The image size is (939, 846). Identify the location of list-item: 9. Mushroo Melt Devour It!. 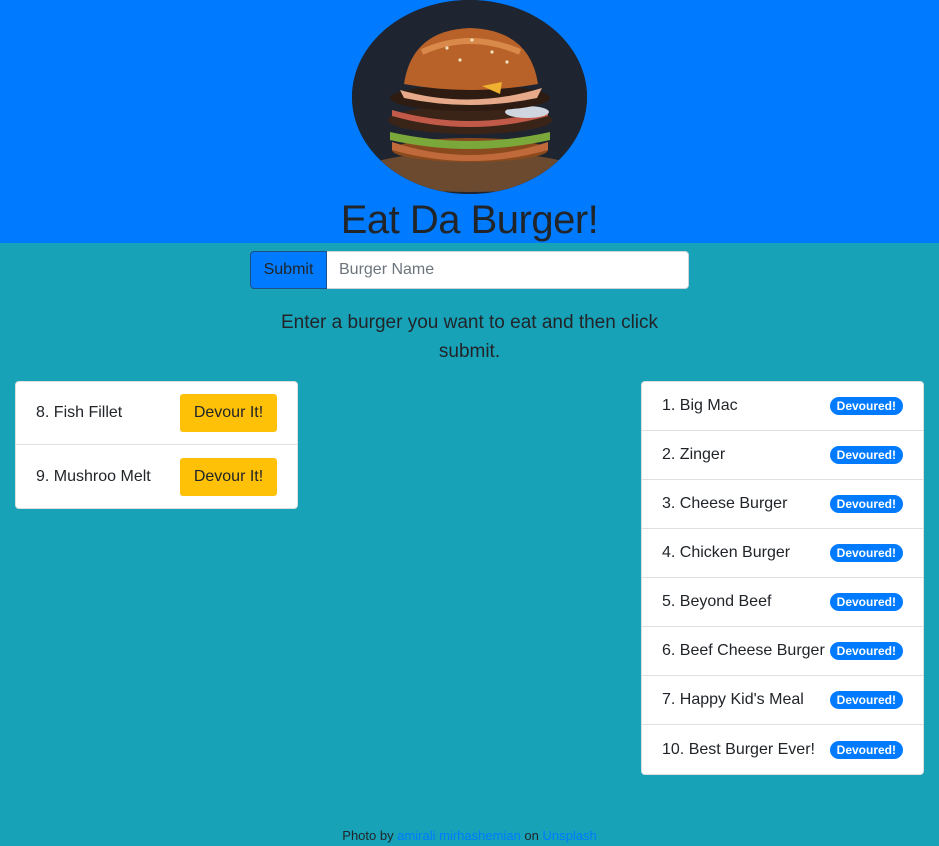
(156, 476).